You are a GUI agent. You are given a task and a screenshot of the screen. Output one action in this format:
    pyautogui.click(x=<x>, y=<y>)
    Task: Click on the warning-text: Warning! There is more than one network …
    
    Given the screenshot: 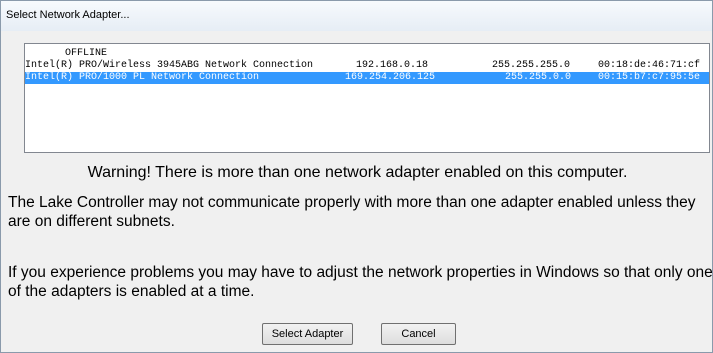 What is the action you would take?
    pyautogui.click(x=357, y=172)
    